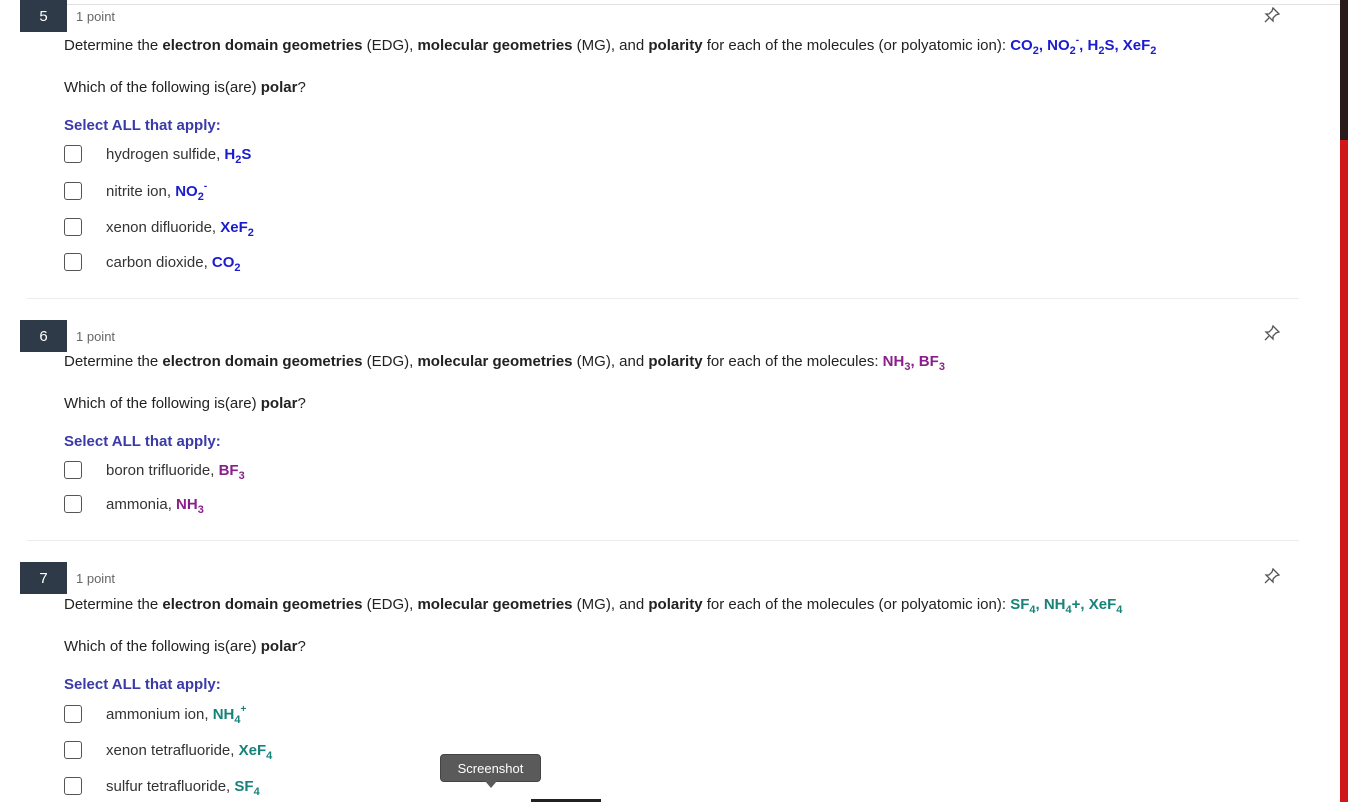 The height and width of the screenshot is (802, 1348). I want to click on option-xef4: xenon tetrafluoride, XeF4, so click(168, 750).